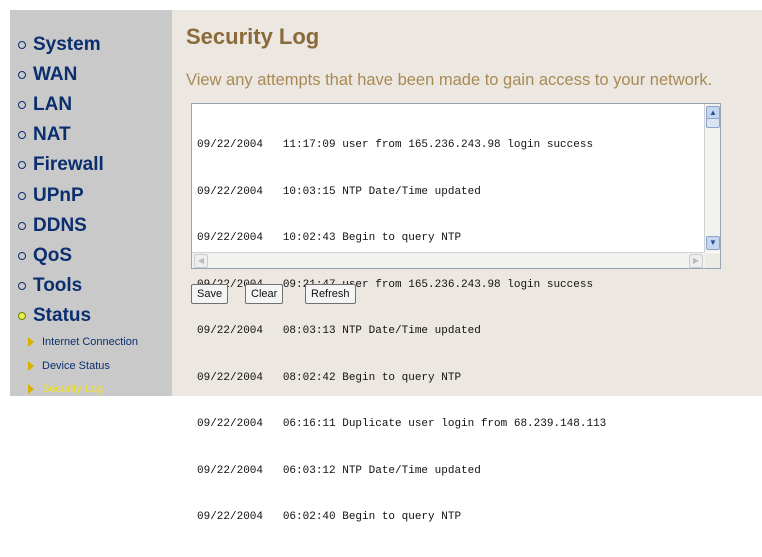 The height and width of the screenshot is (557, 762). Describe the element at coordinates (76, 366) in the screenshot. I see `subnav-label: Device Status` at that location.